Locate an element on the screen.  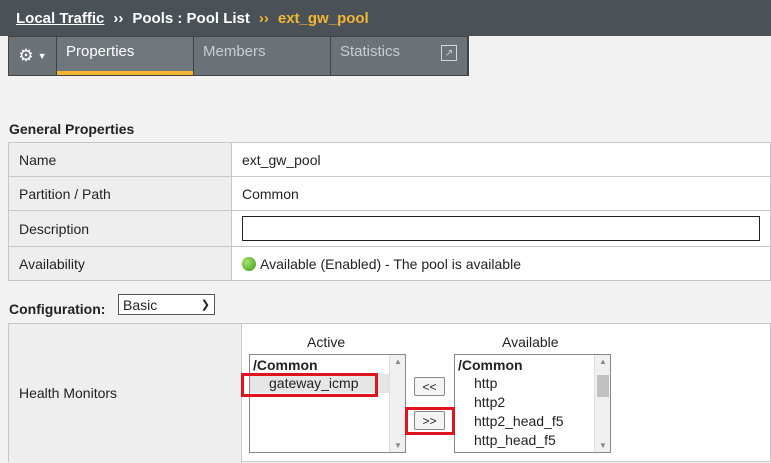
configuration-selected: Basic is located at coordinates (140, 304).